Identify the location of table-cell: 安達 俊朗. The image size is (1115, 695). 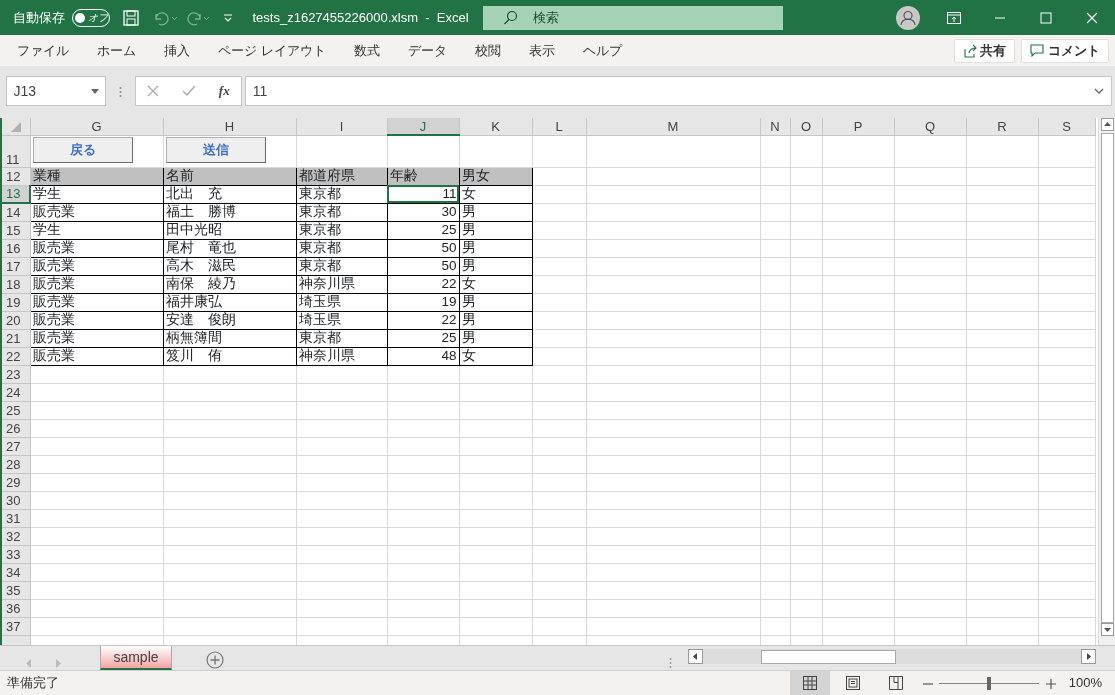
(229, 320).